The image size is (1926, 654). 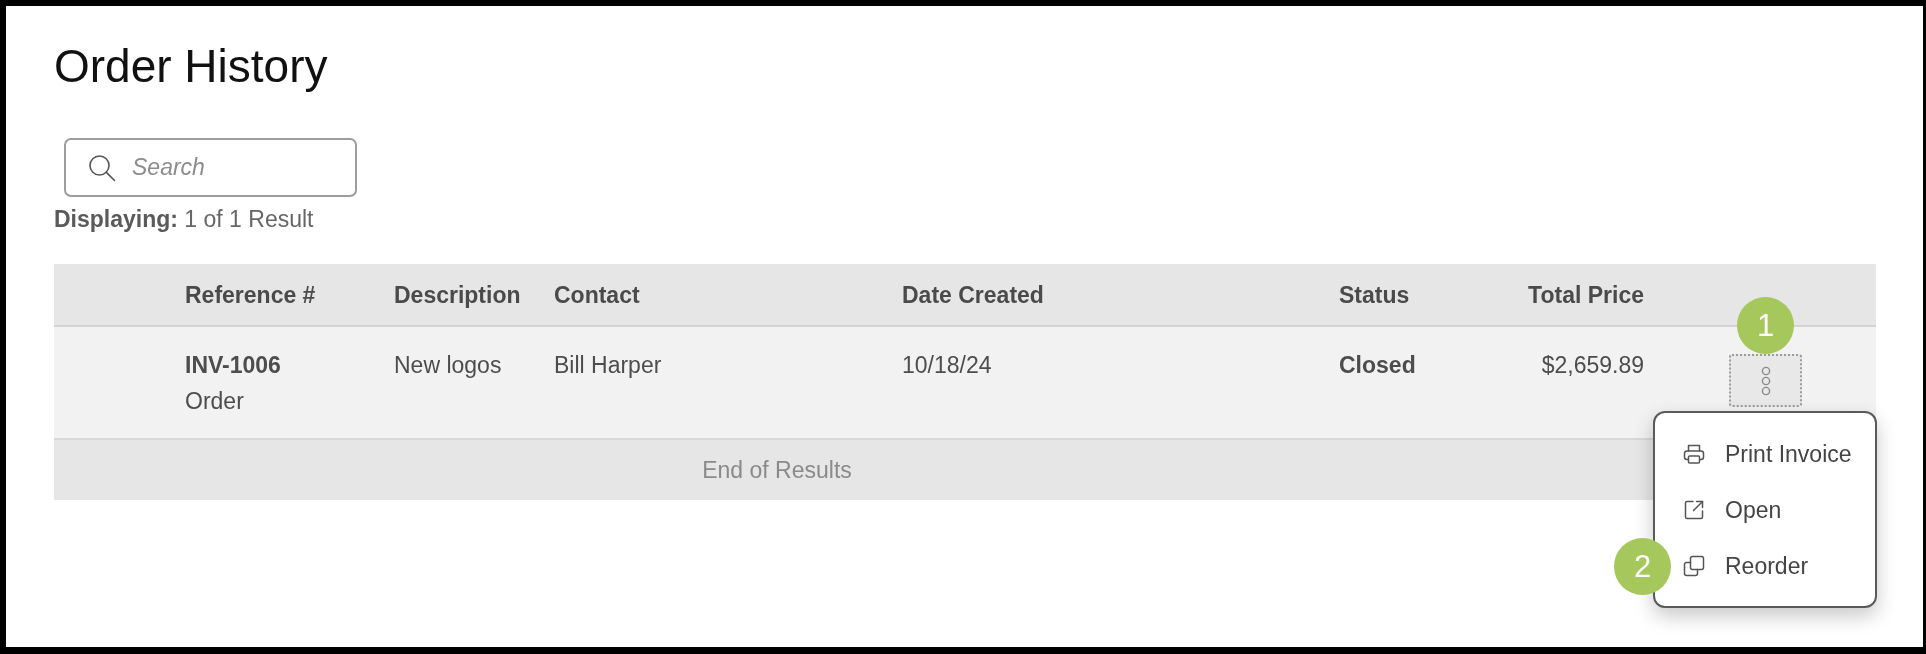 What do you see at coordinates (215, 401) in the screenshot?
I see `table-cell-text: Order` at bounding box center [215, 401].